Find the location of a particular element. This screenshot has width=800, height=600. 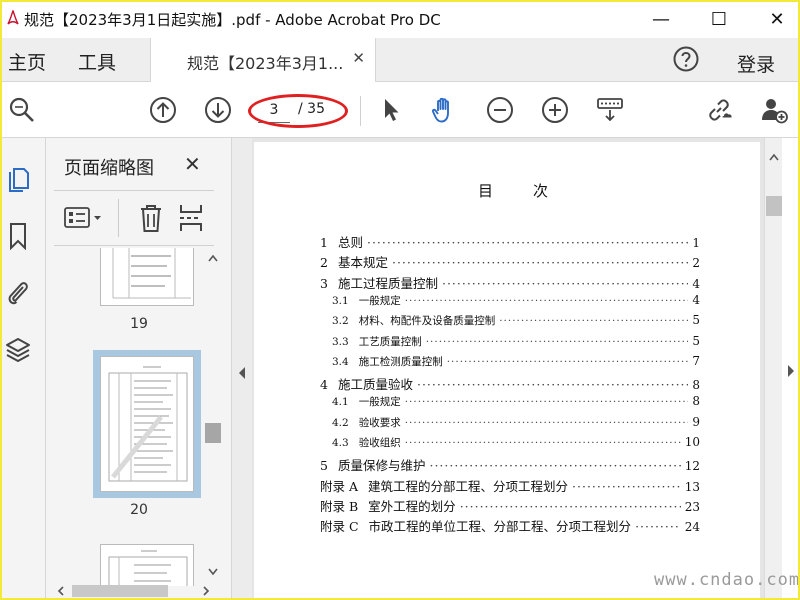

toc-entry-number: 3.4 is located at coordinates (340, 361).